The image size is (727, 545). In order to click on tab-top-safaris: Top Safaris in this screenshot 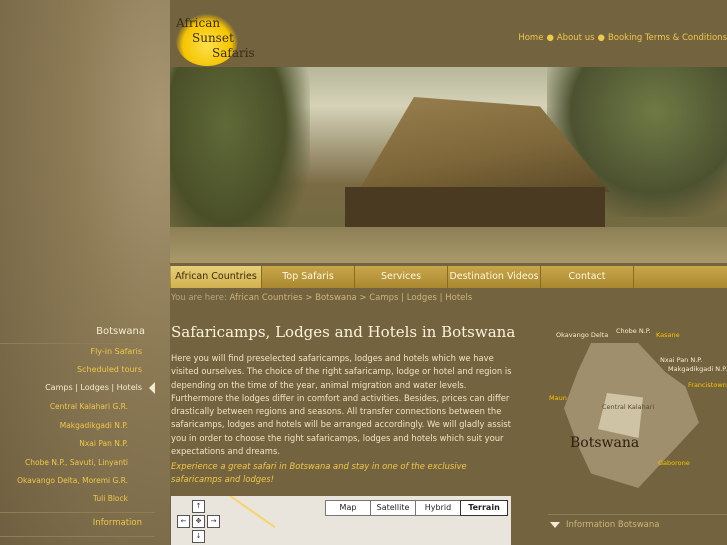, I will do `click(308, 277)`.